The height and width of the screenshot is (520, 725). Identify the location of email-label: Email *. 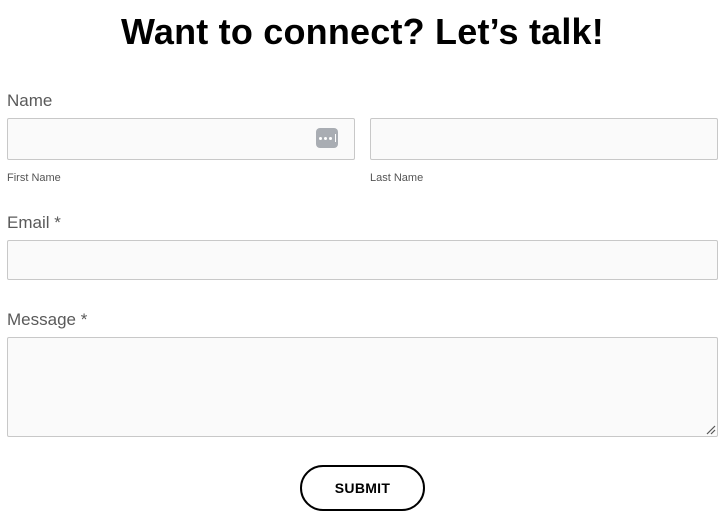
(34, 222).